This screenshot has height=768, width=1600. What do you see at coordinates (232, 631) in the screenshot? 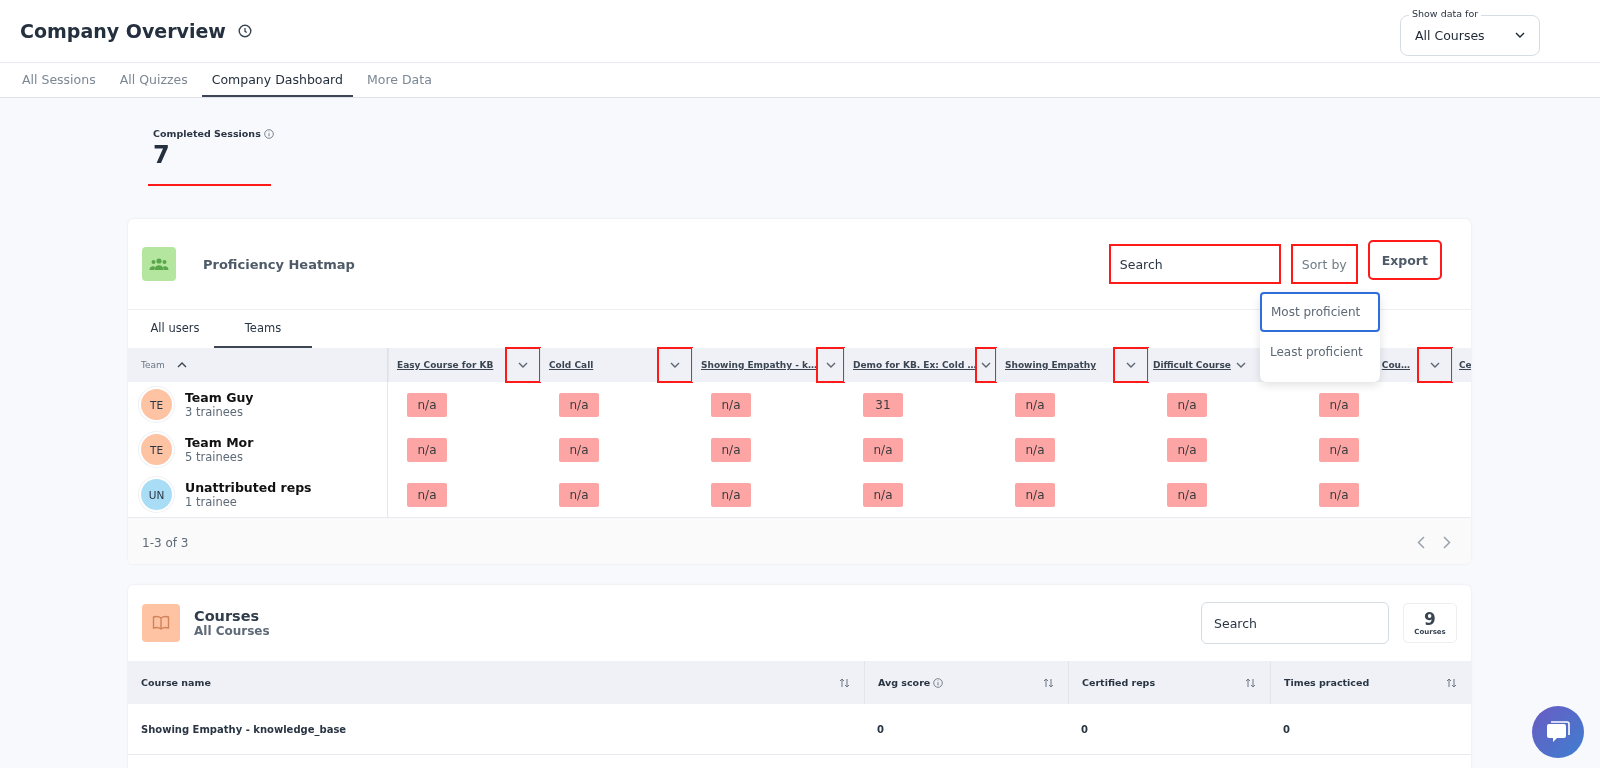
I see `card-subtitle: All Courses` at bounding box center [232, 631].